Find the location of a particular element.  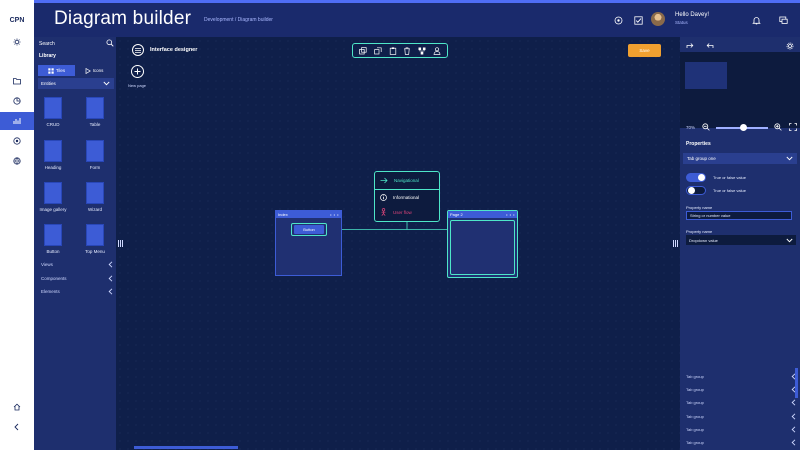

toggle-off is located at coordinates (696, 190).